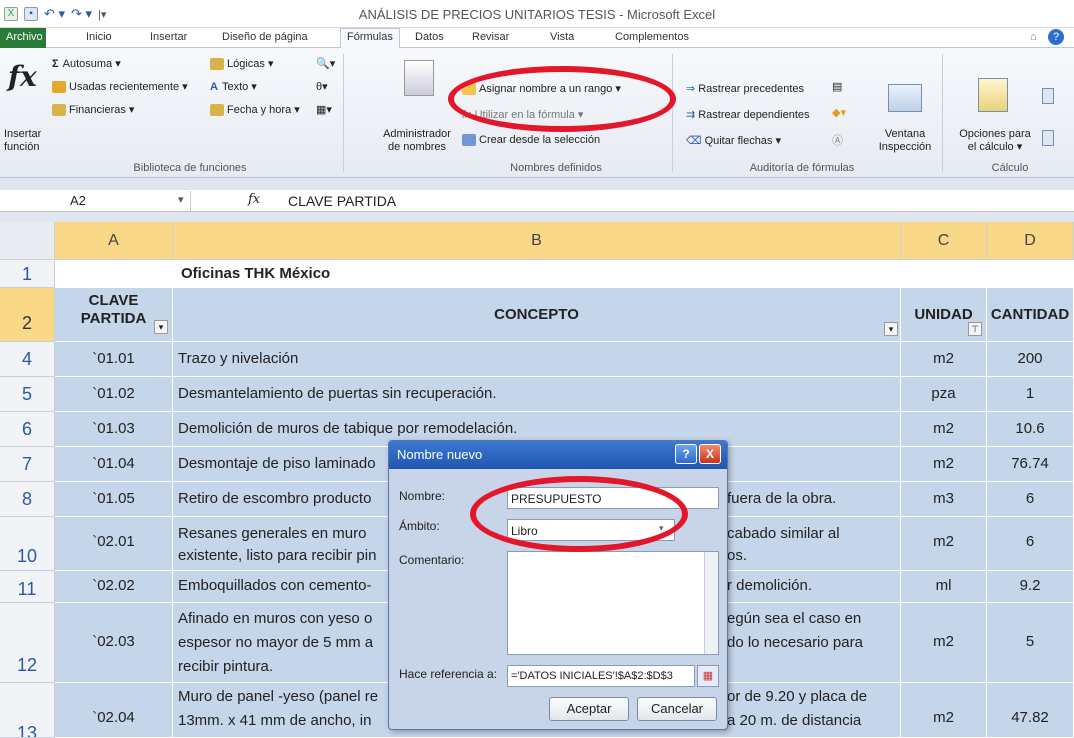 The image size is (1074, 738). What do you see at coordinates (22, 76) in the screenshot?
I see `insert-function-icon: fx` at bounding box center [22, 76].